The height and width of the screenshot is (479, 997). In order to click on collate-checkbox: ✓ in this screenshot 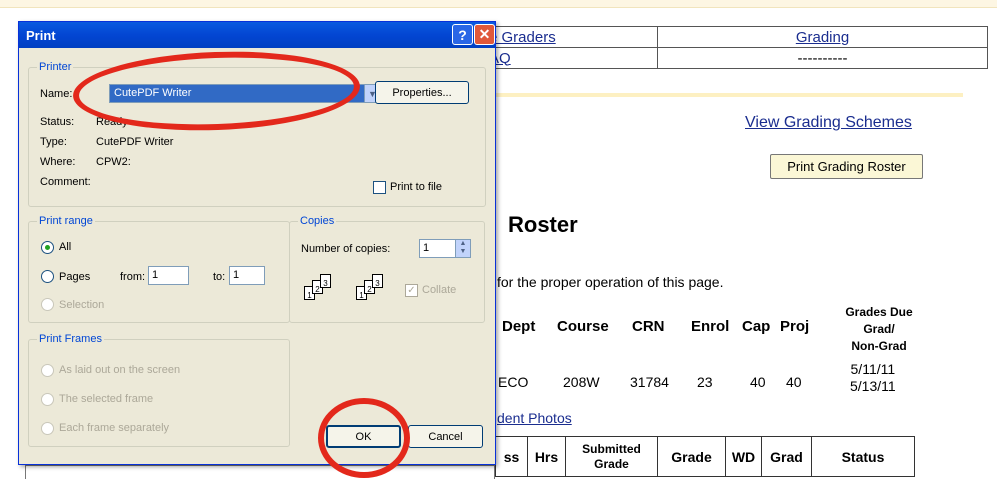, I will do `click(411, 290)`.